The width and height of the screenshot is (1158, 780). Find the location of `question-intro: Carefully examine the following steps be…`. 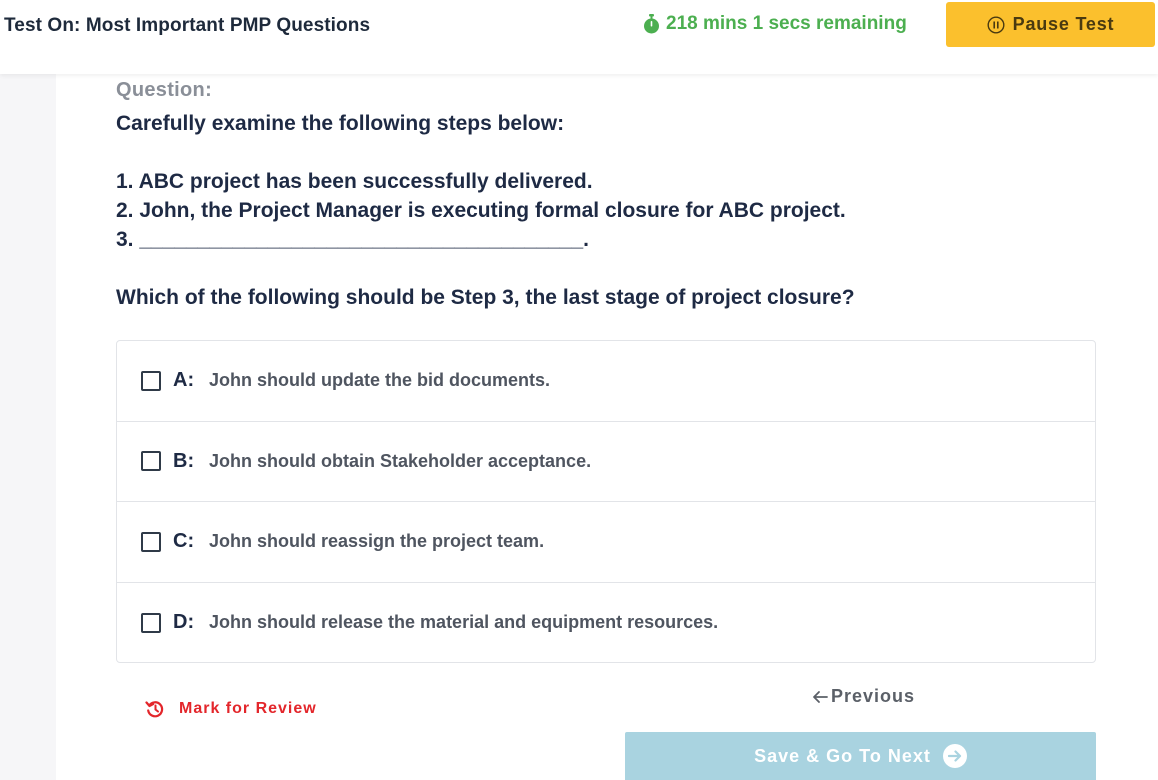

question-intro: Carefully examine the following steps be… is located at coordinates (340, 123).